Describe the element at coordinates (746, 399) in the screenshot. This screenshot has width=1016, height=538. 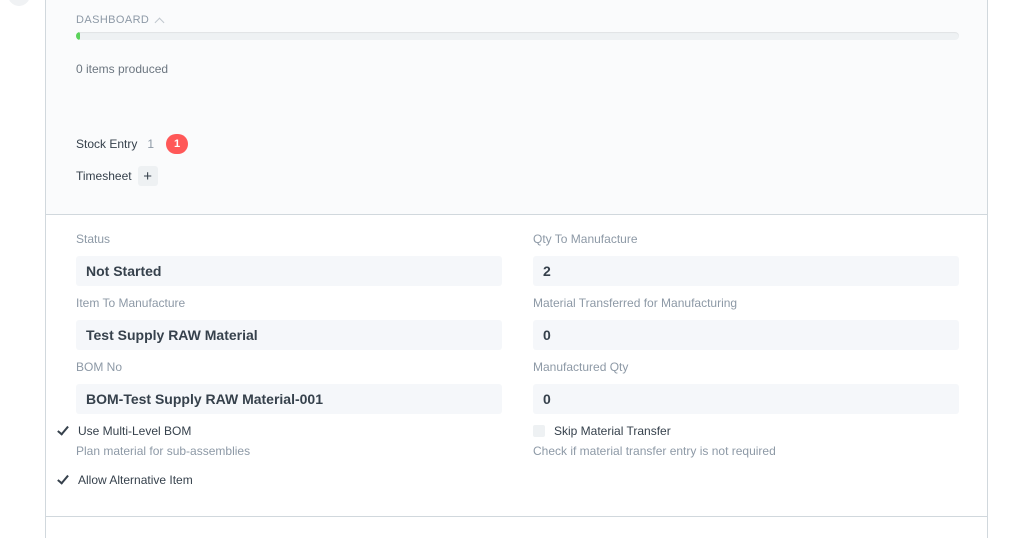
I see `manufactured-qty-value: 0` at that location.